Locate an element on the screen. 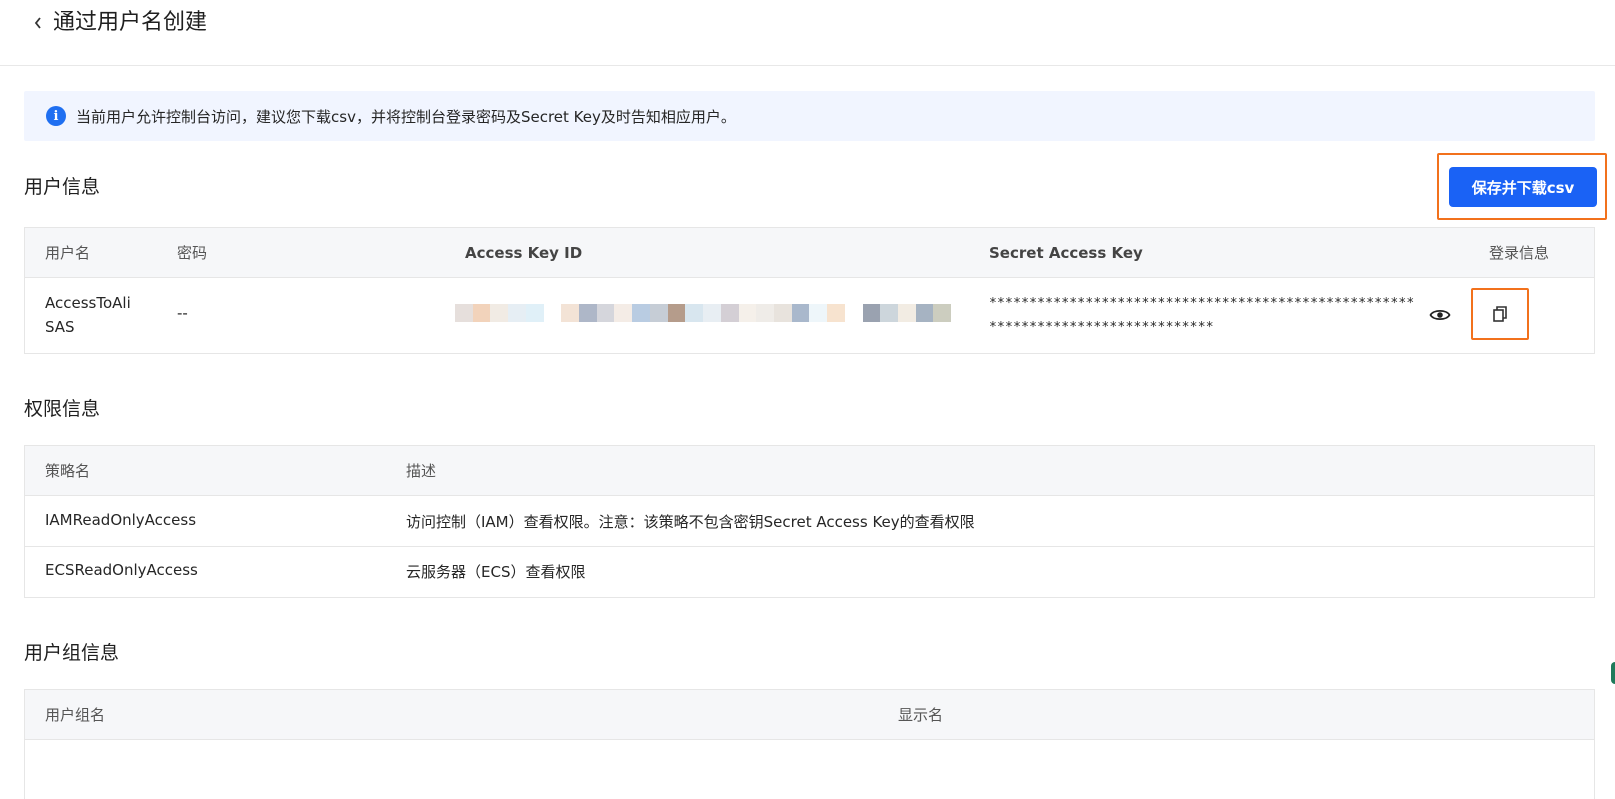 The height and width of the screenshot is (799, 1615). policy-name: IAMReadOnlyAccess is located at coordinates (121, 520).